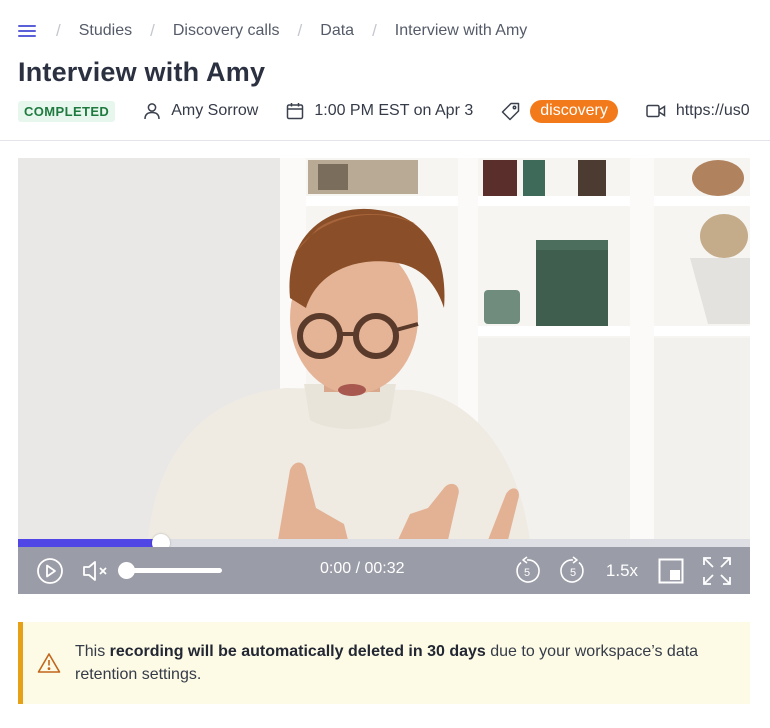 The height and width of the screenshot is (728, 770). I want to click on playback-speed-button: 1.5x, so click(622, 571).